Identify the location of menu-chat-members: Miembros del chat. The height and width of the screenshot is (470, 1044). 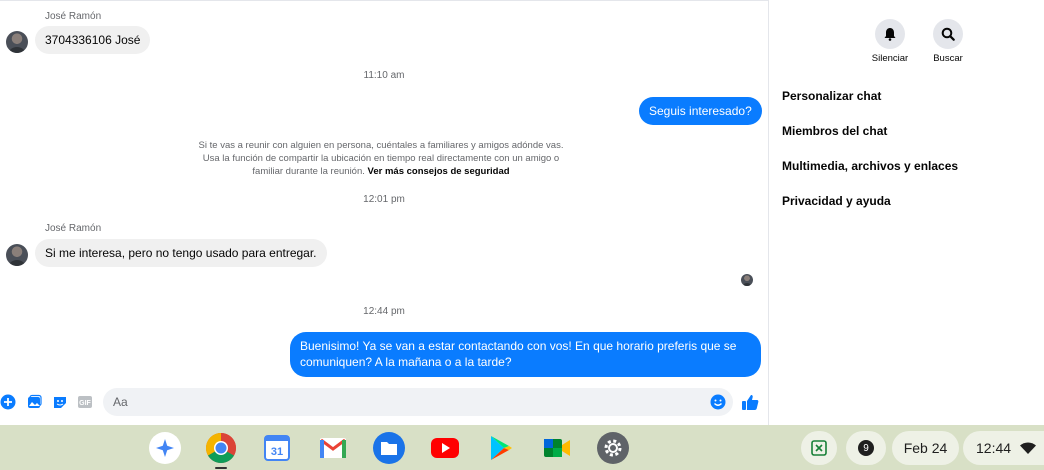
(834, 131).